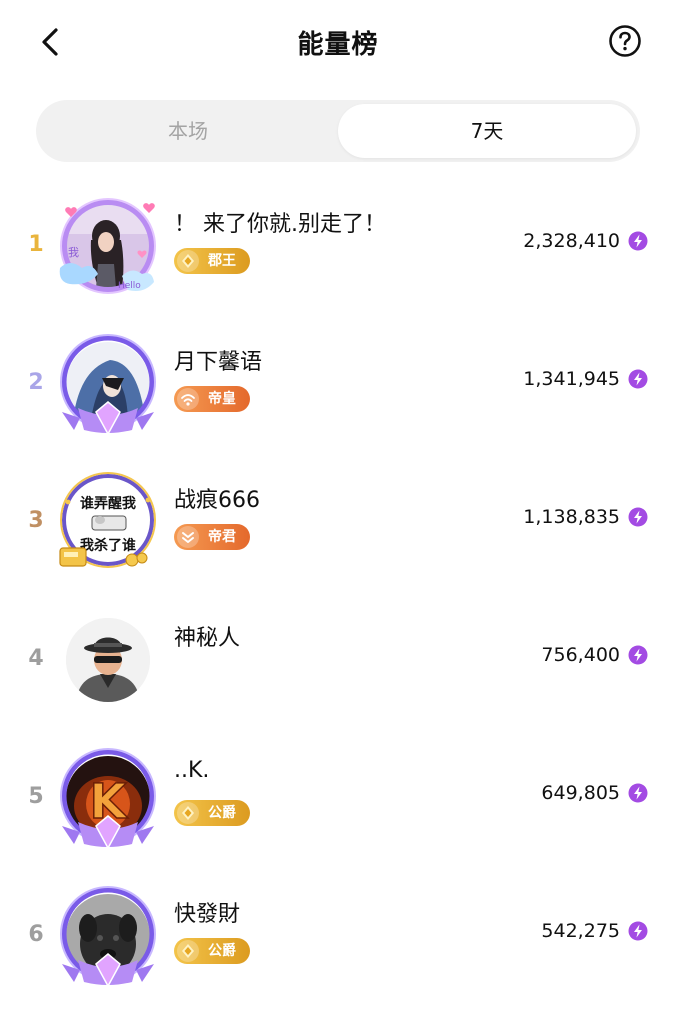  I want to click on rank-number: 4, so click(36, 658).